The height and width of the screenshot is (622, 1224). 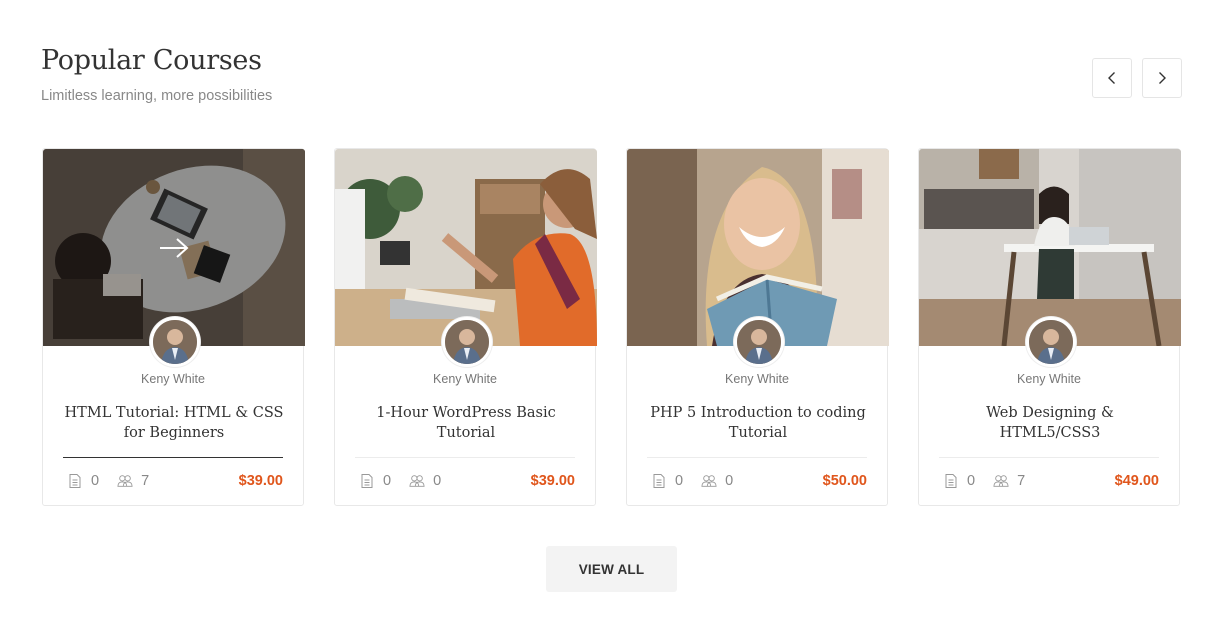 I want to click on section-title: Popular Courses, so click(x=151, y=60).